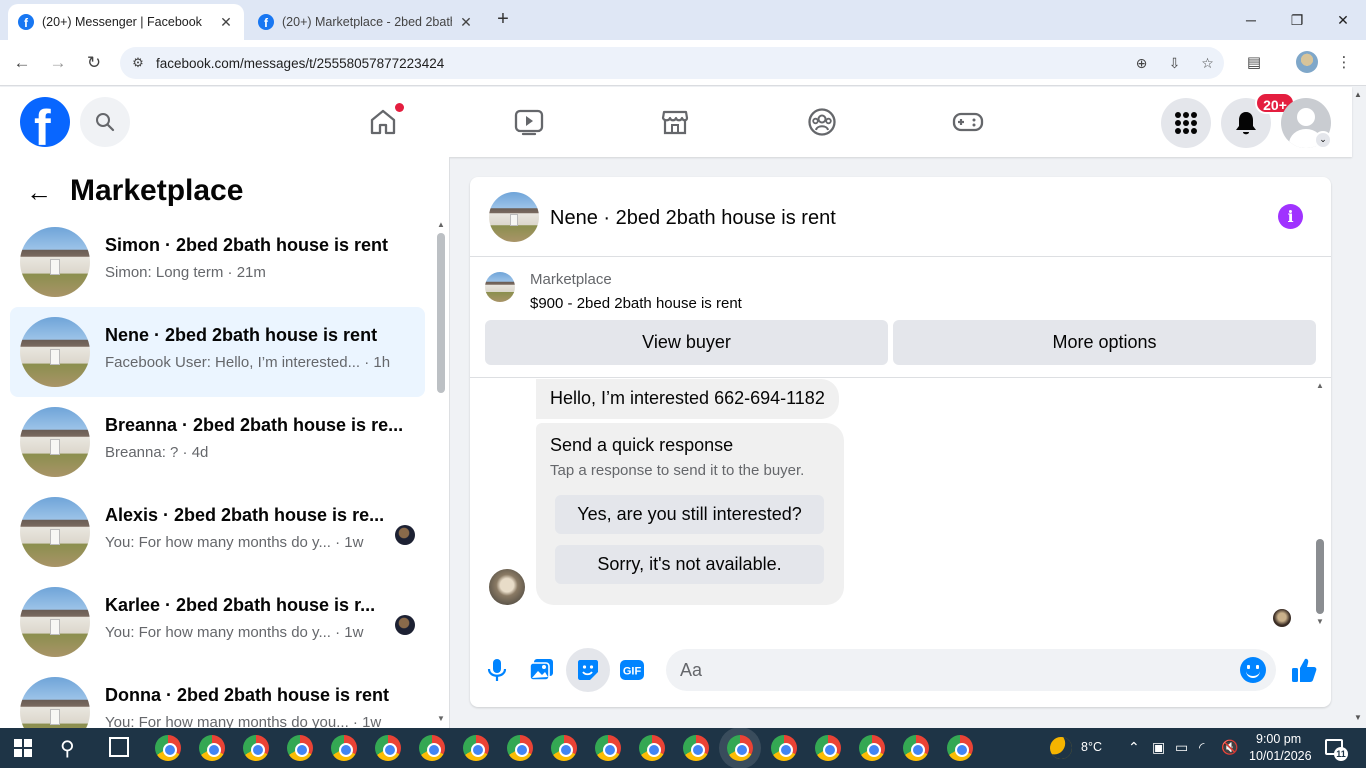  Describe the element at coordinates (1254, 63) in the screenshot. I see `reading-list-icon: ▤` at that location.